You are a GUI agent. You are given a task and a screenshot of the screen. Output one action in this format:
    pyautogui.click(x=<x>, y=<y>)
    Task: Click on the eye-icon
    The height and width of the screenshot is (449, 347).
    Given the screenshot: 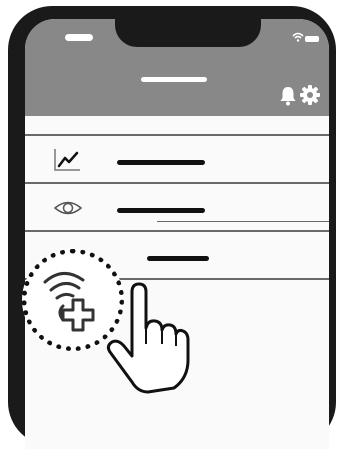 What is the action you would take?
    pyautogui.click(x=68, y=208)
    